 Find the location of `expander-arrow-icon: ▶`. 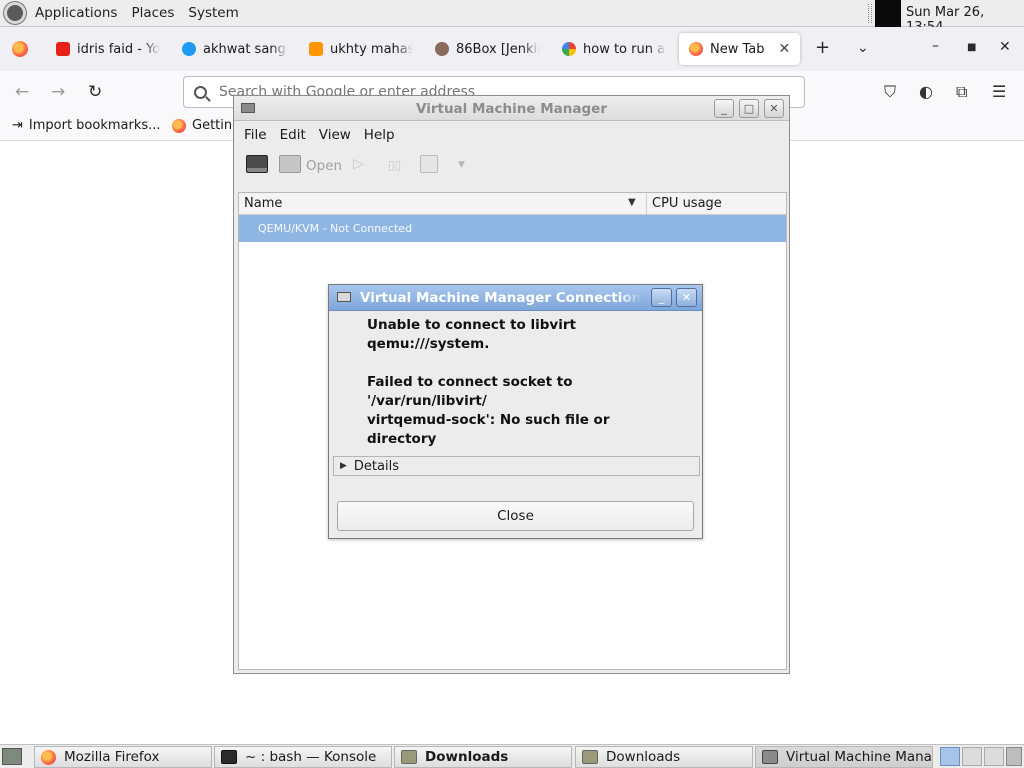

expander-arrow-icon: ▶ is located at coordinates (343, 466).